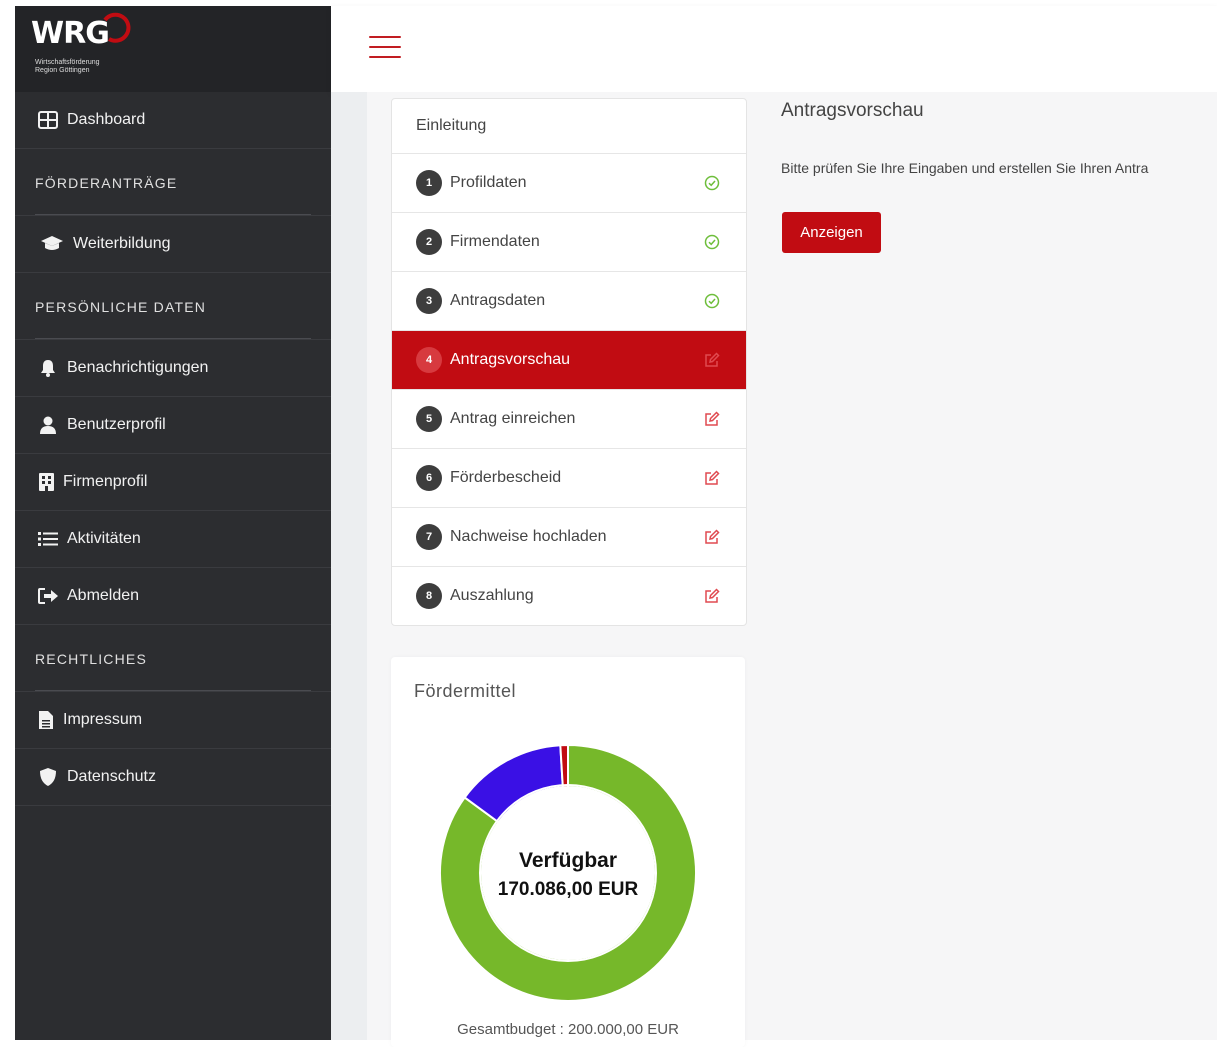  I want to click on list-icon, so click(48, 539).